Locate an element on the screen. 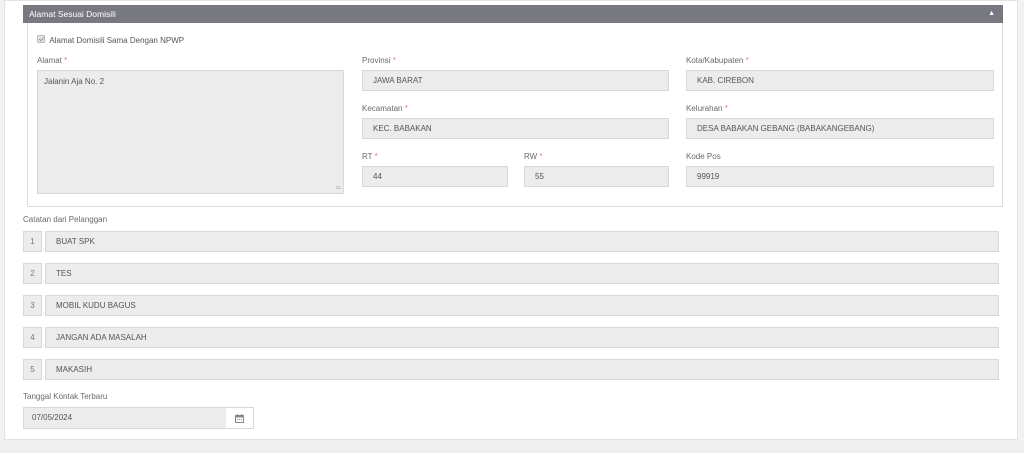  kodepos-label: Kode Pos is located at coordinates (703, 156).